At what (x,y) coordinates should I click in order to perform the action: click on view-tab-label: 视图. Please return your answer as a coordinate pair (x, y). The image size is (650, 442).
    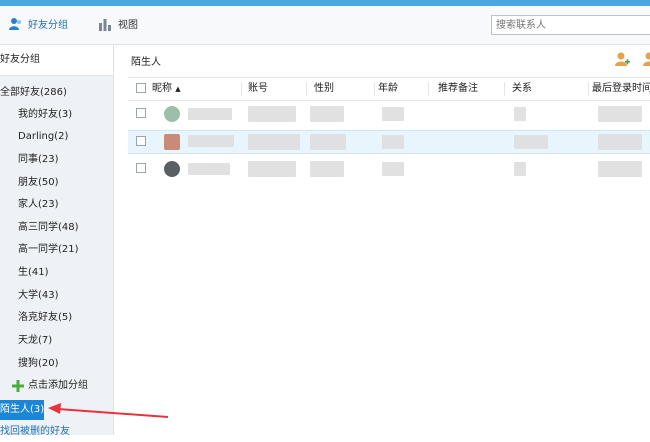
    Looking at the image, I should click on (128, 23).